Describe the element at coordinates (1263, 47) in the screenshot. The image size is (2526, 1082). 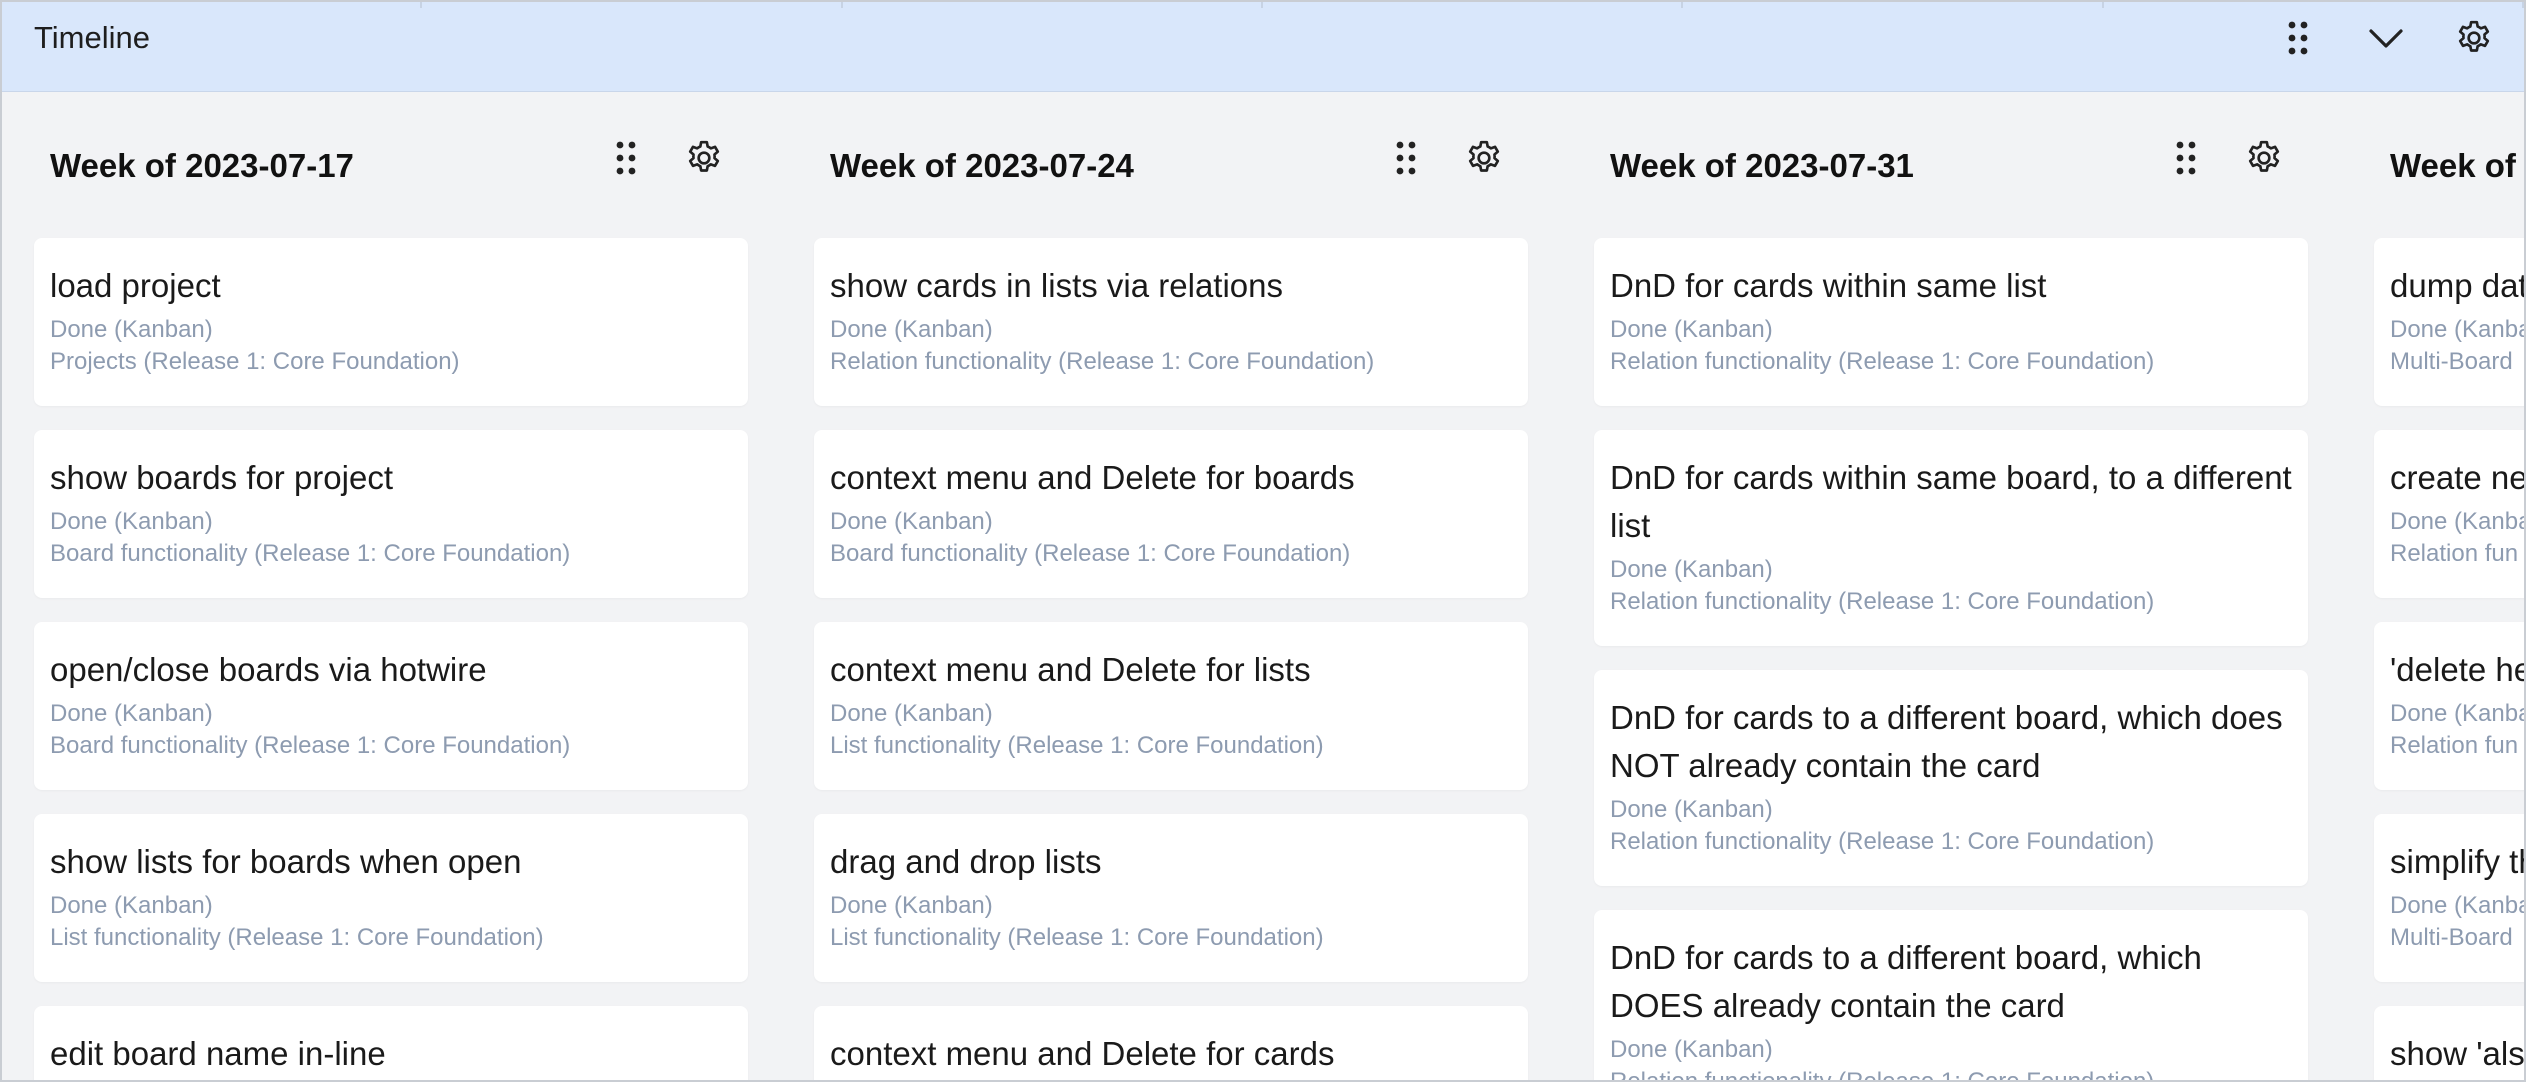
I see `timeline-header: Timeline` at that location.